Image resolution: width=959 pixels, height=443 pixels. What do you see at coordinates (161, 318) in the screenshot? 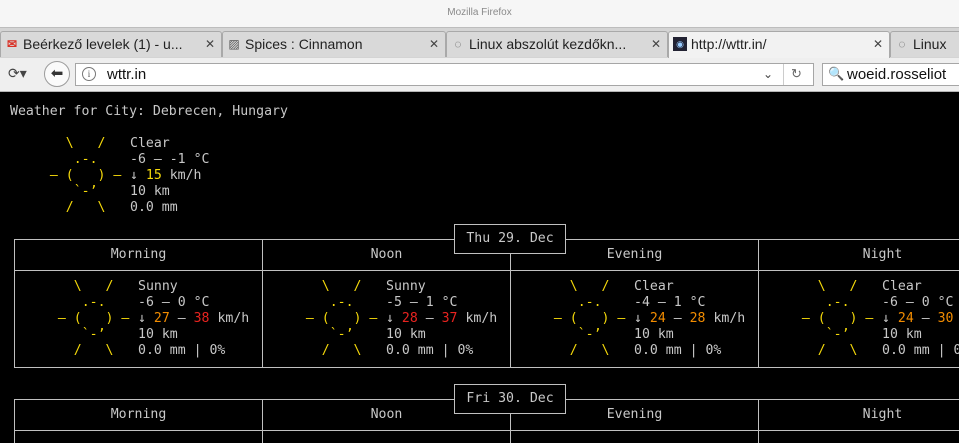
I see `wind-low: 27` at bounding box center [161, 318].